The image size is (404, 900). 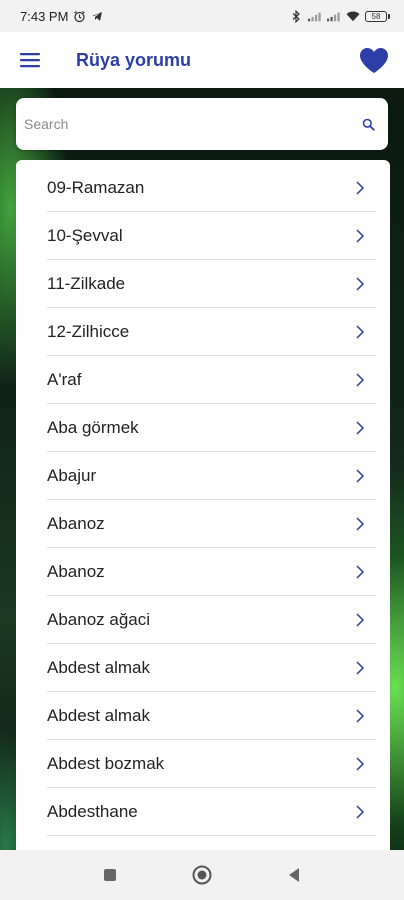 I want to click on status-right: 58, so click(x=339, y=16).